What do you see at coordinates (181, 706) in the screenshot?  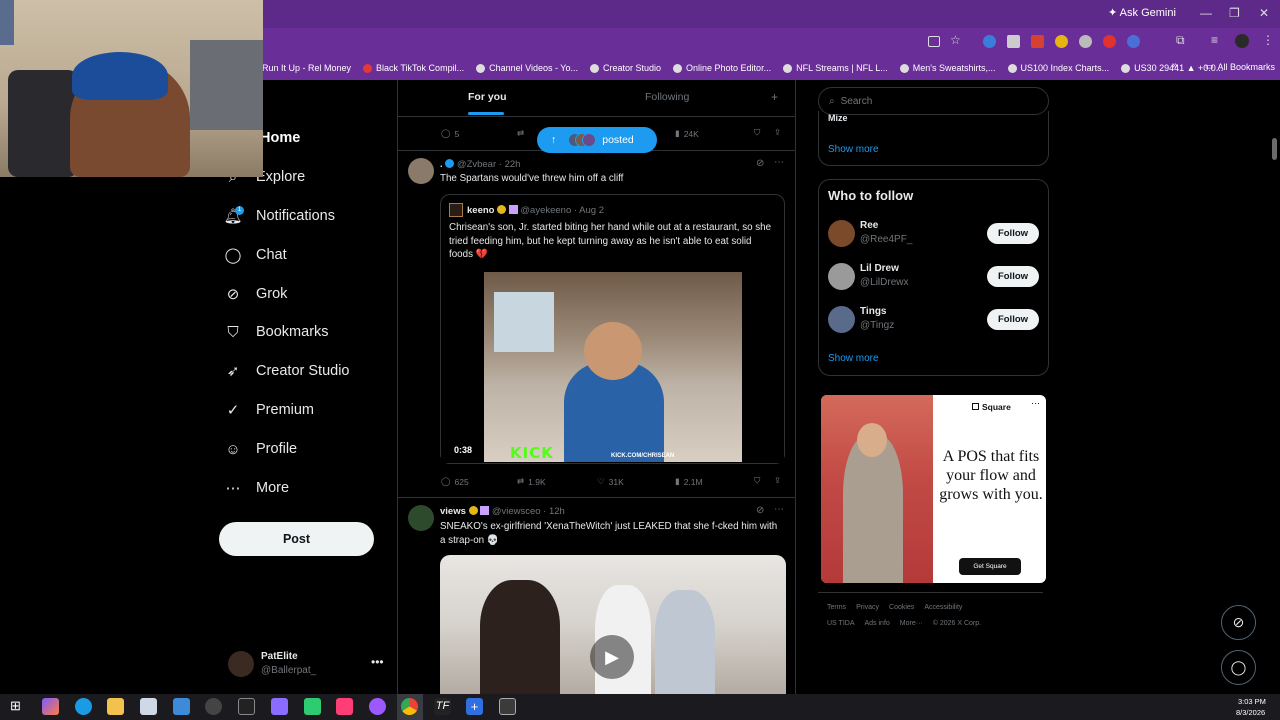 I see `mail-icon` at bounding box center [181, 706].